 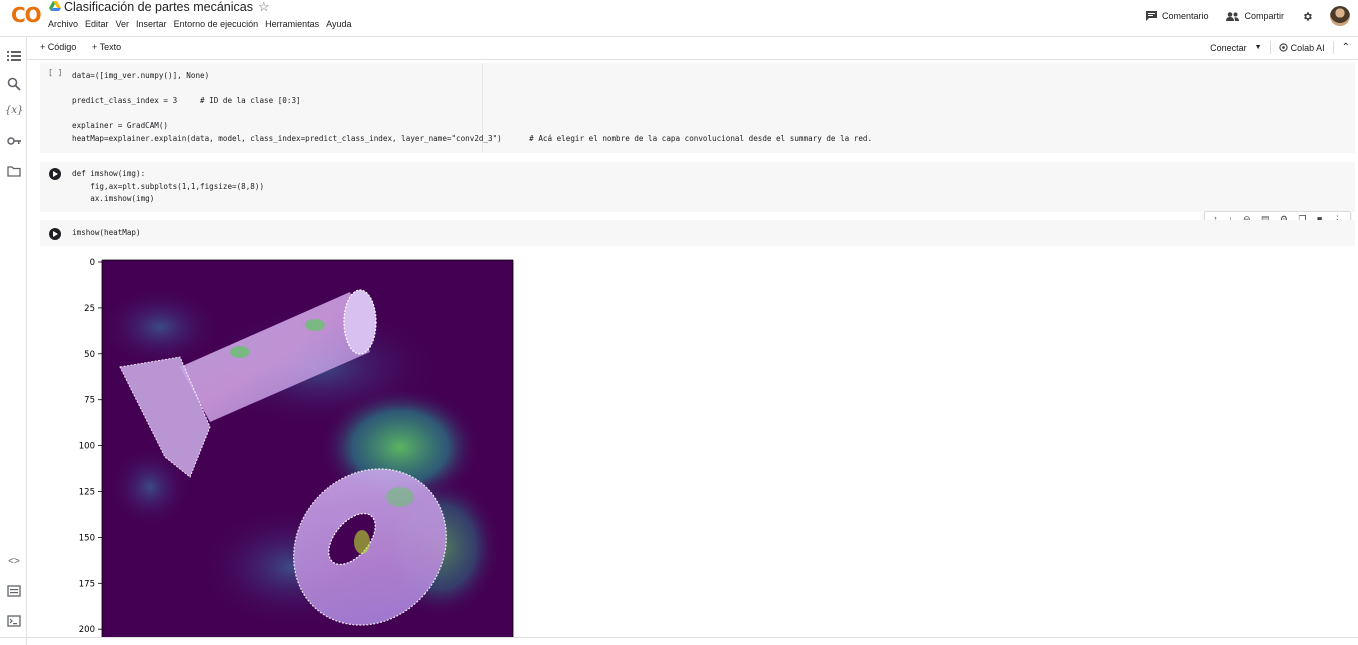 I want to click on menu-insertar: Insertar, so click(x=151, y=24).